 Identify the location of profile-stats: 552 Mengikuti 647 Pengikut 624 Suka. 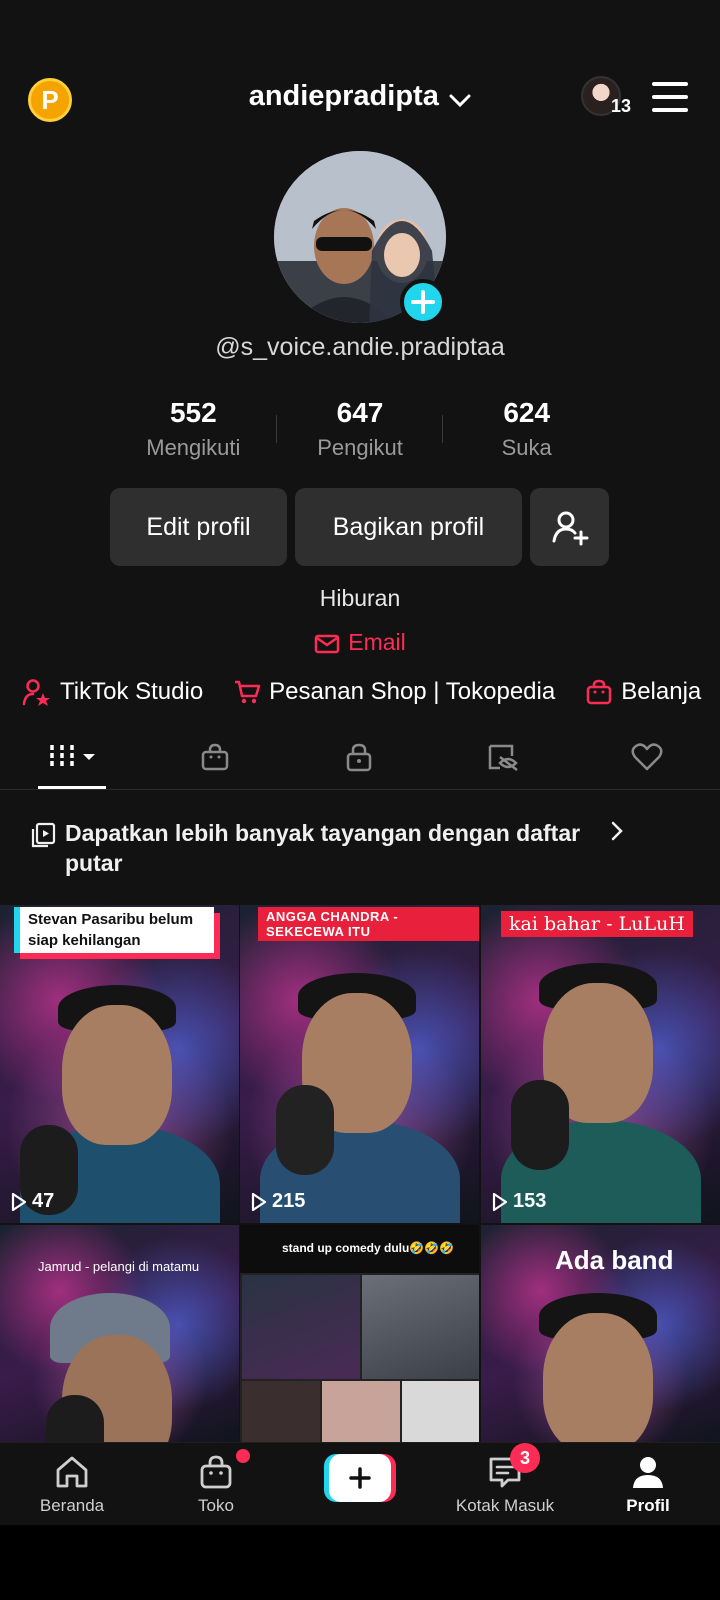
(360, 432).